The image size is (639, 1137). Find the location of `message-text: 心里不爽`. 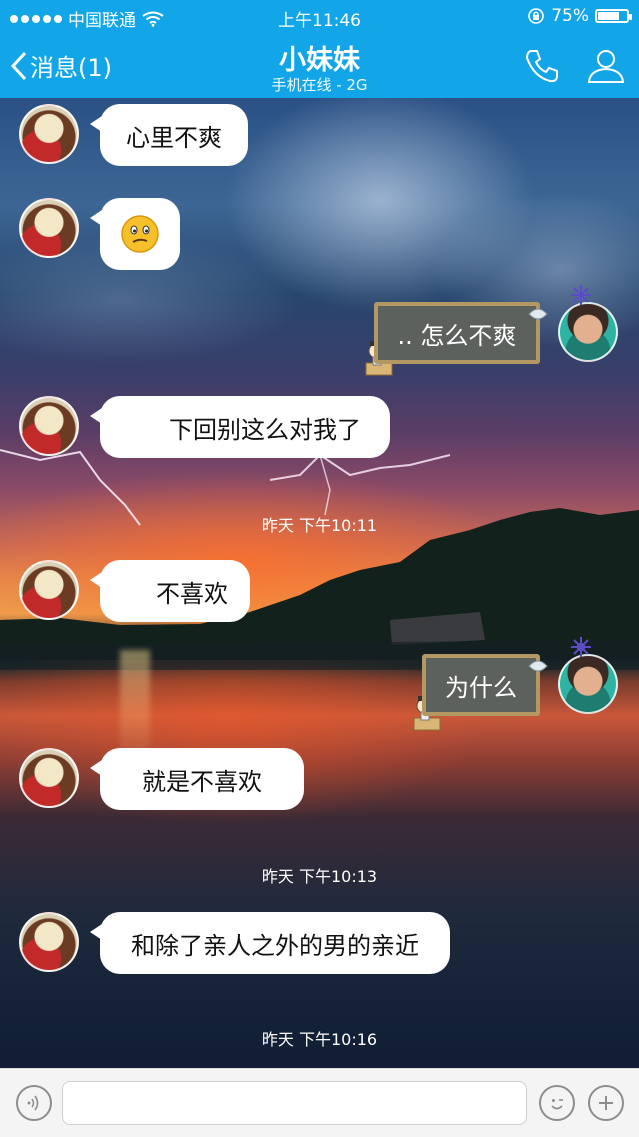

message-text: 心里不爽 is located at coordinates (174, 137).